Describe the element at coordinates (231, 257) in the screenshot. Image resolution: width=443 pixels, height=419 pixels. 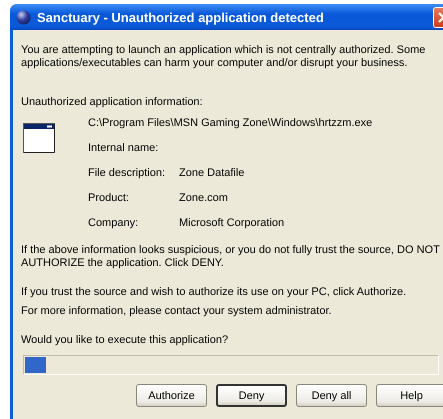
I see `warning-text: If the above information looks suspicious, or you do not fully trust the source, DO NOT AUTHORIZE the application. Click DENY.` at that location.